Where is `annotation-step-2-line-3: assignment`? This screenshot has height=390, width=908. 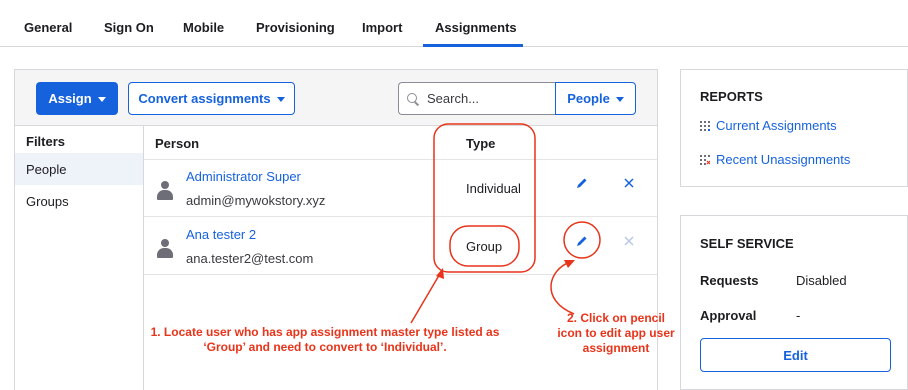 annotation-step-2-line-3: assignment is located at coordinates (616, 348).